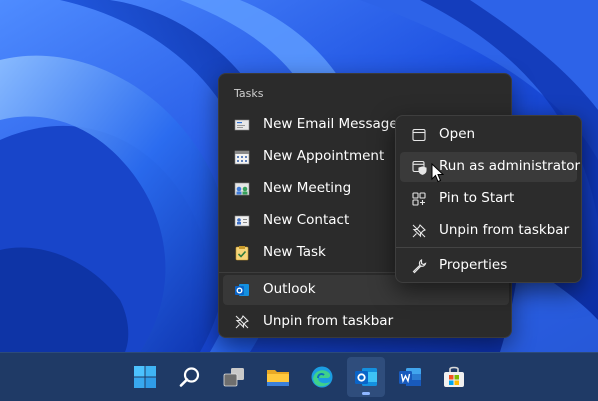 Image resolution: width=598 pixels, height=401 pixels. I want to click on contact-icon, so click(242, 221).